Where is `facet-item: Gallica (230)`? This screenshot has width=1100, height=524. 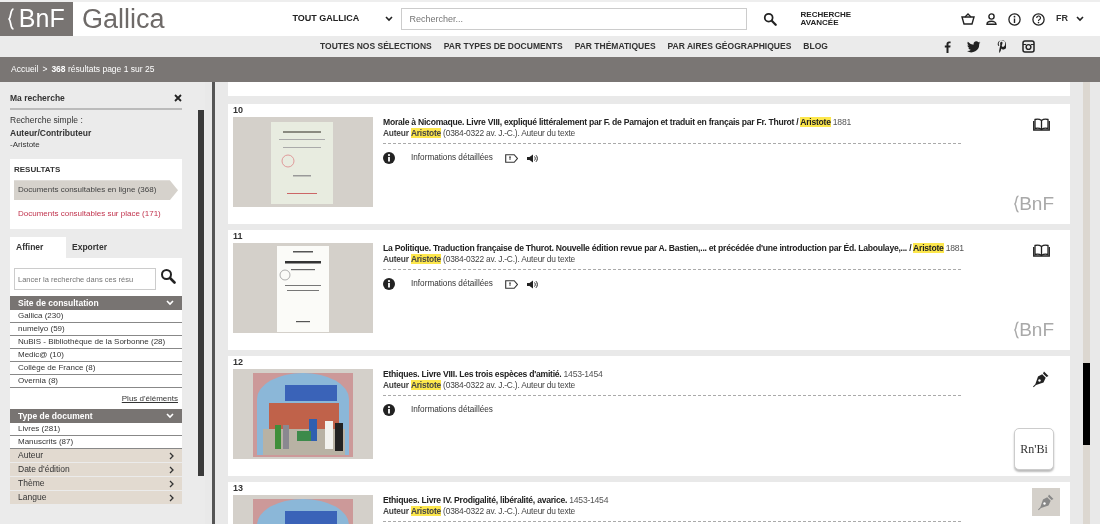
facet-item: Gallica (230) is located at coordinates (41, 315).